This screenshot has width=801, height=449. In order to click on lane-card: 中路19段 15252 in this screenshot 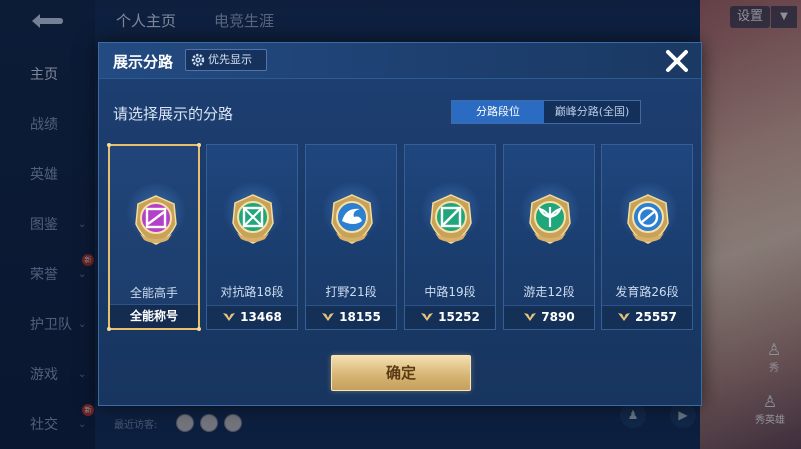, I will do `click(450, 237)`.